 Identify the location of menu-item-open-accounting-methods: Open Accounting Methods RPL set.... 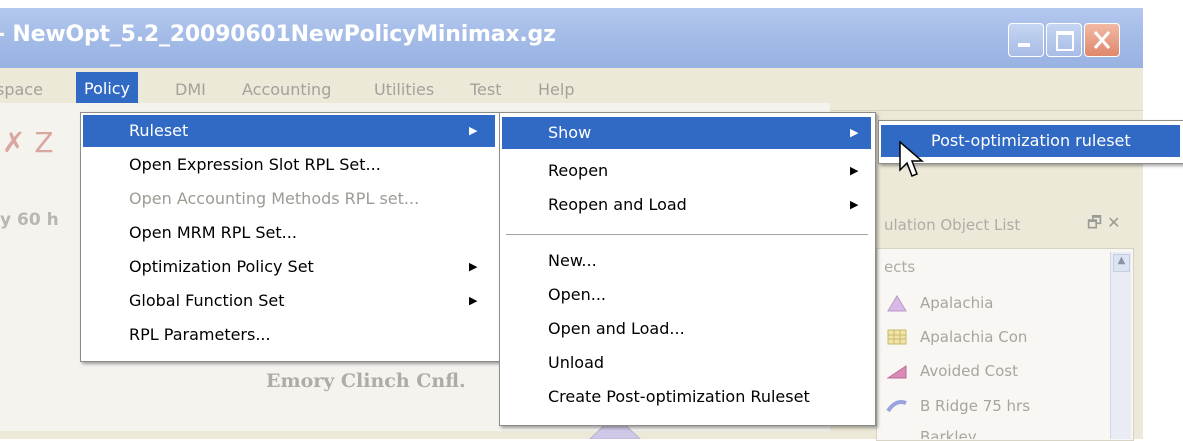
(289, 199).